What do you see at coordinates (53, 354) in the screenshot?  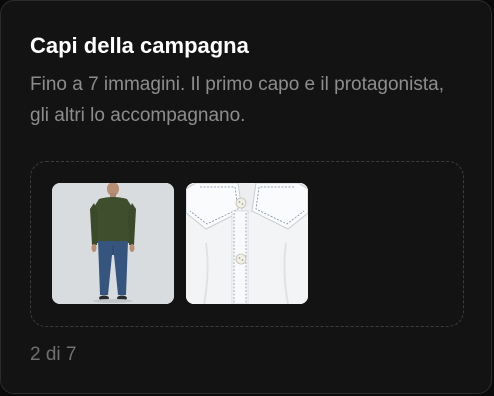 I see `image-counter: 2 di 7` at bounding box center [53, 354].